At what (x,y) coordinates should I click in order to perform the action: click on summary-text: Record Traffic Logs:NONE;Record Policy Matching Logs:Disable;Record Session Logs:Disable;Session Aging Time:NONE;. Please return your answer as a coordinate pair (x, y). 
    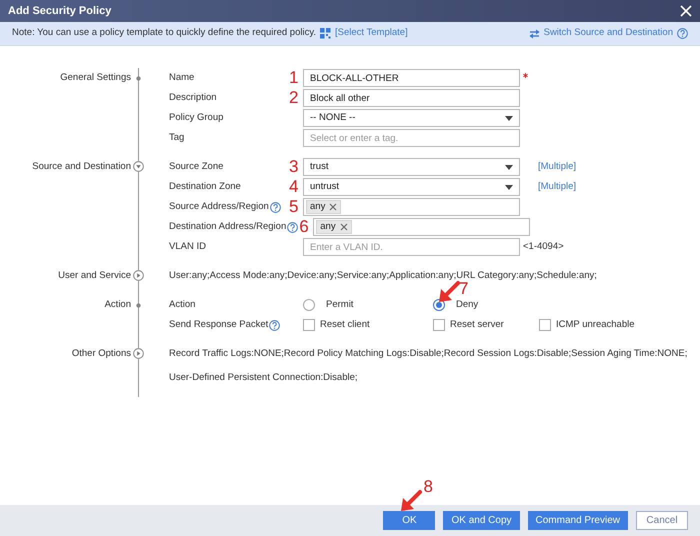
    Looking at the image, I should click on (428, 354).